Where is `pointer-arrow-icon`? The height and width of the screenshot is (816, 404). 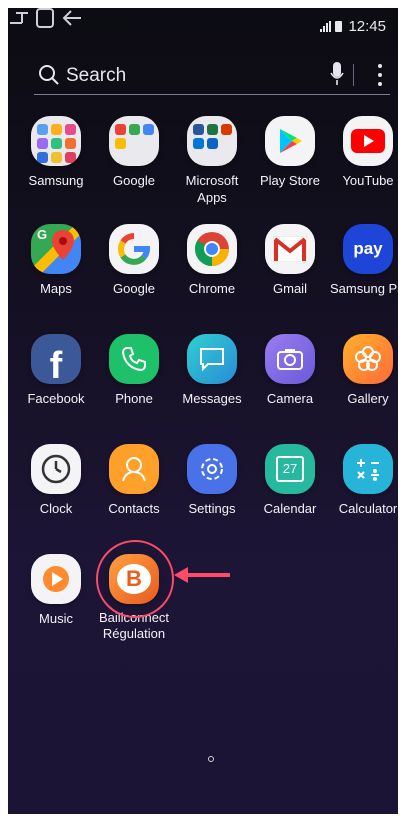
pointer-arrow-icon is located at coordinates (202, 575).